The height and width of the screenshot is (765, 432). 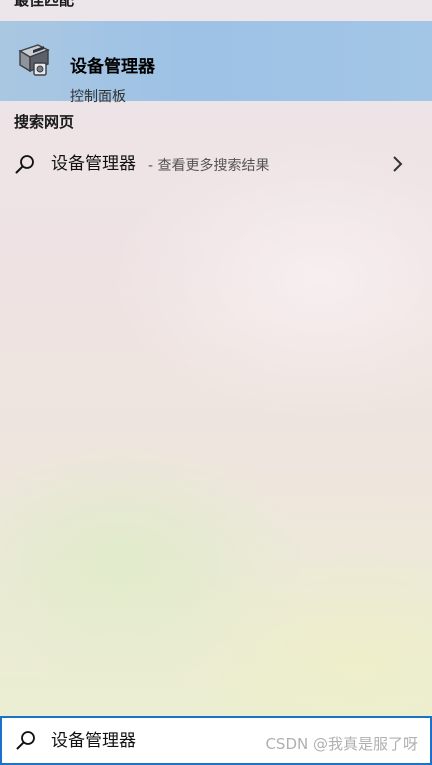 What do you see at coordinates (341, 744) in the screenshot?
I see `watermark: CSDN @我真是服了呀` at bounding box center [341, 744].